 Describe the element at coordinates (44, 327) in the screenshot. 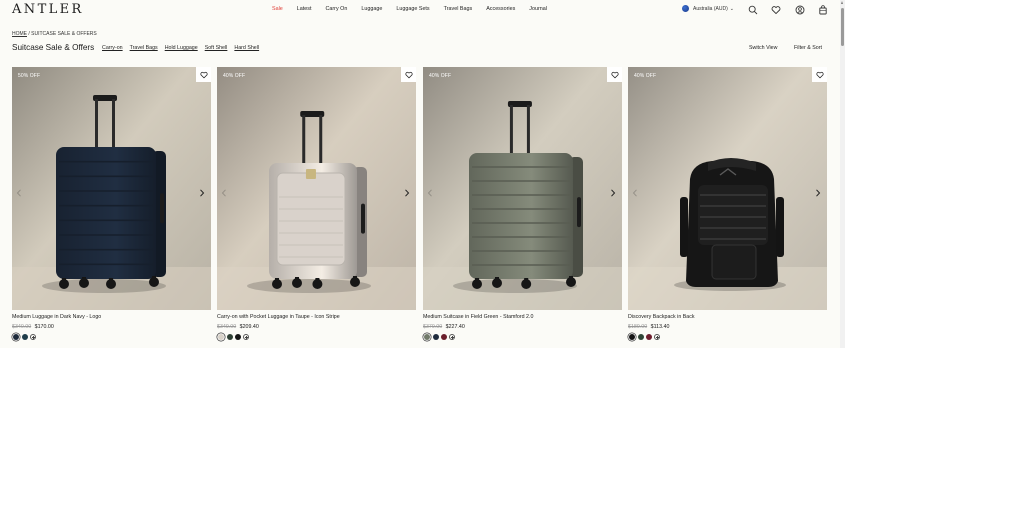

I see `sale-price: $170.00` at that location.